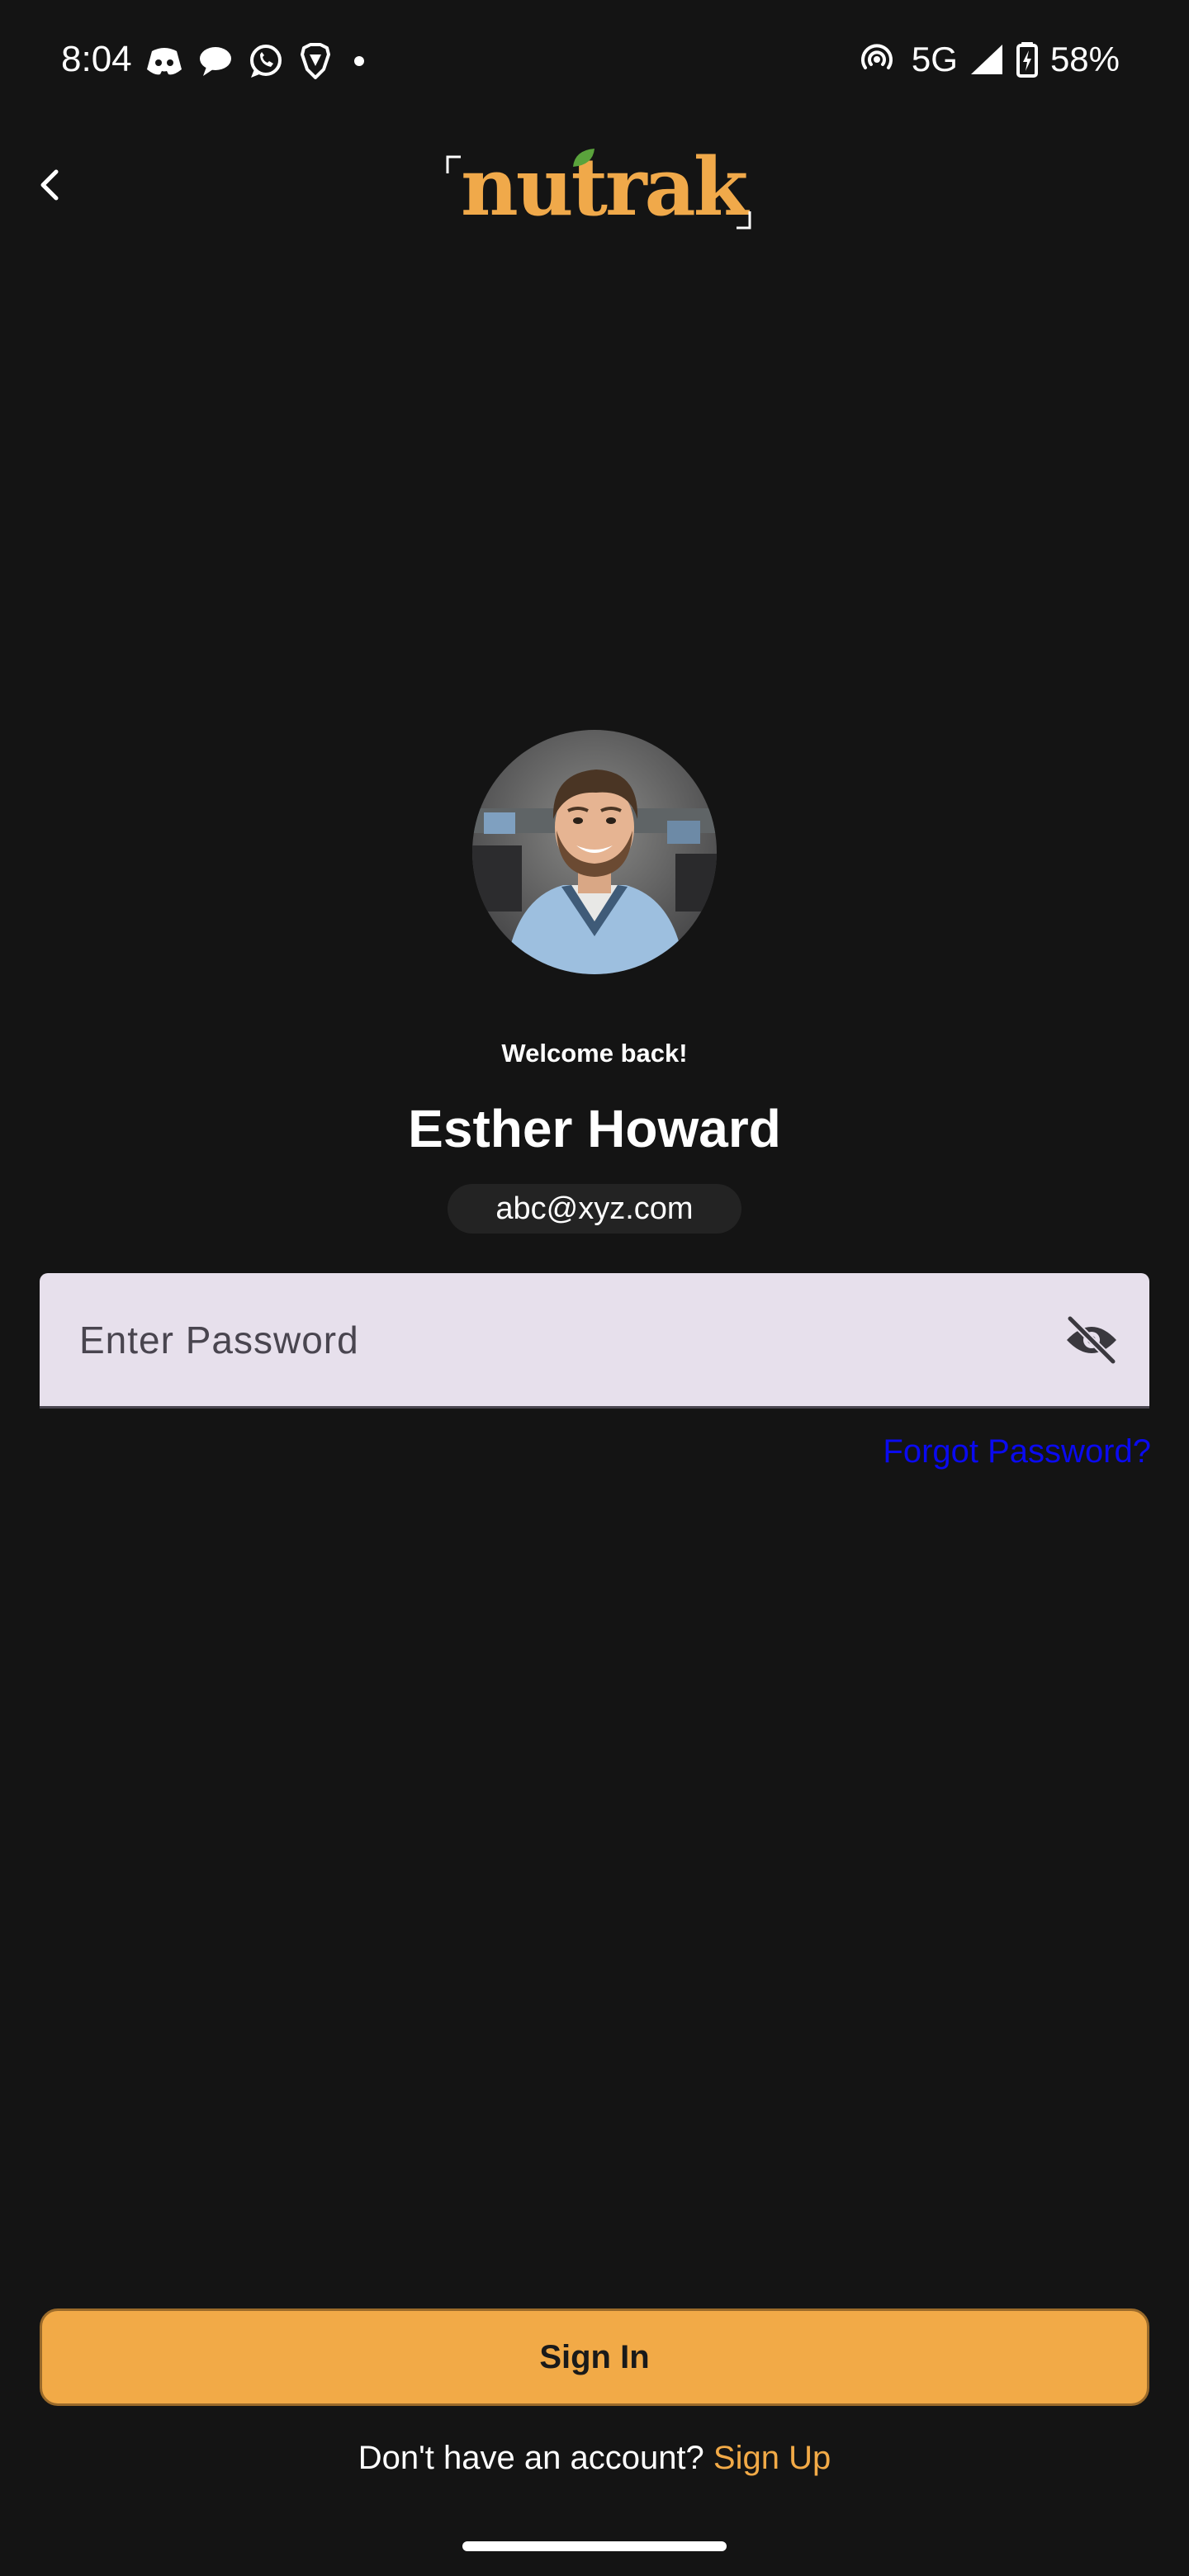  Describe the element at coordinates (772, 2458) in the screenshot. I see `sign-up-link: Sign Up` at that location.